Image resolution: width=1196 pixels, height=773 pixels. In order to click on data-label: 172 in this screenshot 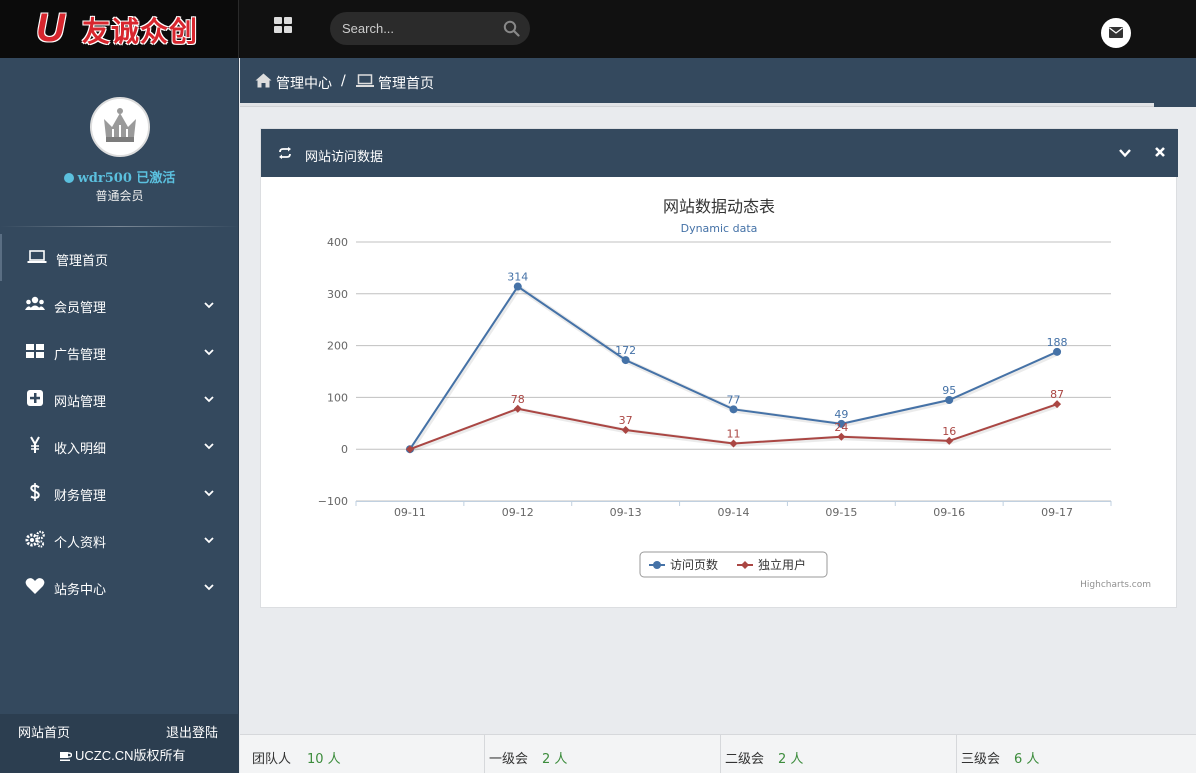, I will do `click(625, 350)`.